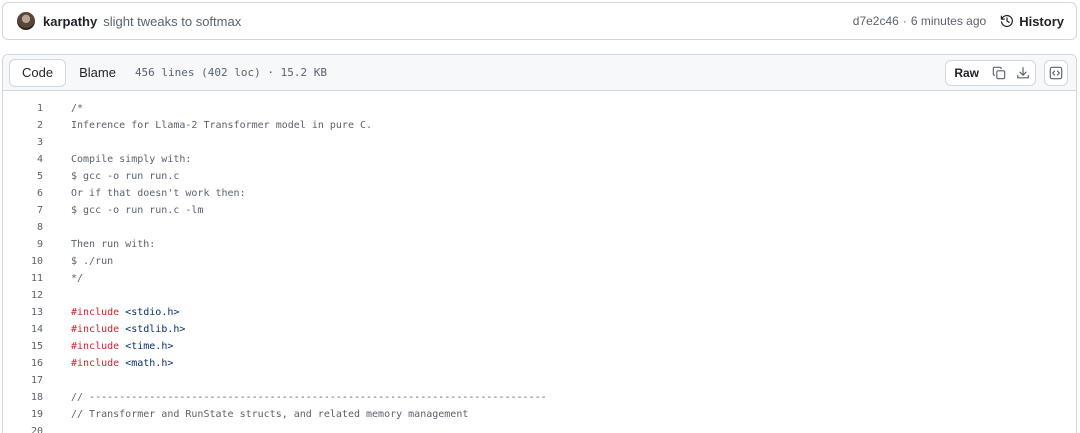  What do you see at coordinates (1007, 21) in the screenshot?
I see `history-icon` at bounding box center [1007, 21].